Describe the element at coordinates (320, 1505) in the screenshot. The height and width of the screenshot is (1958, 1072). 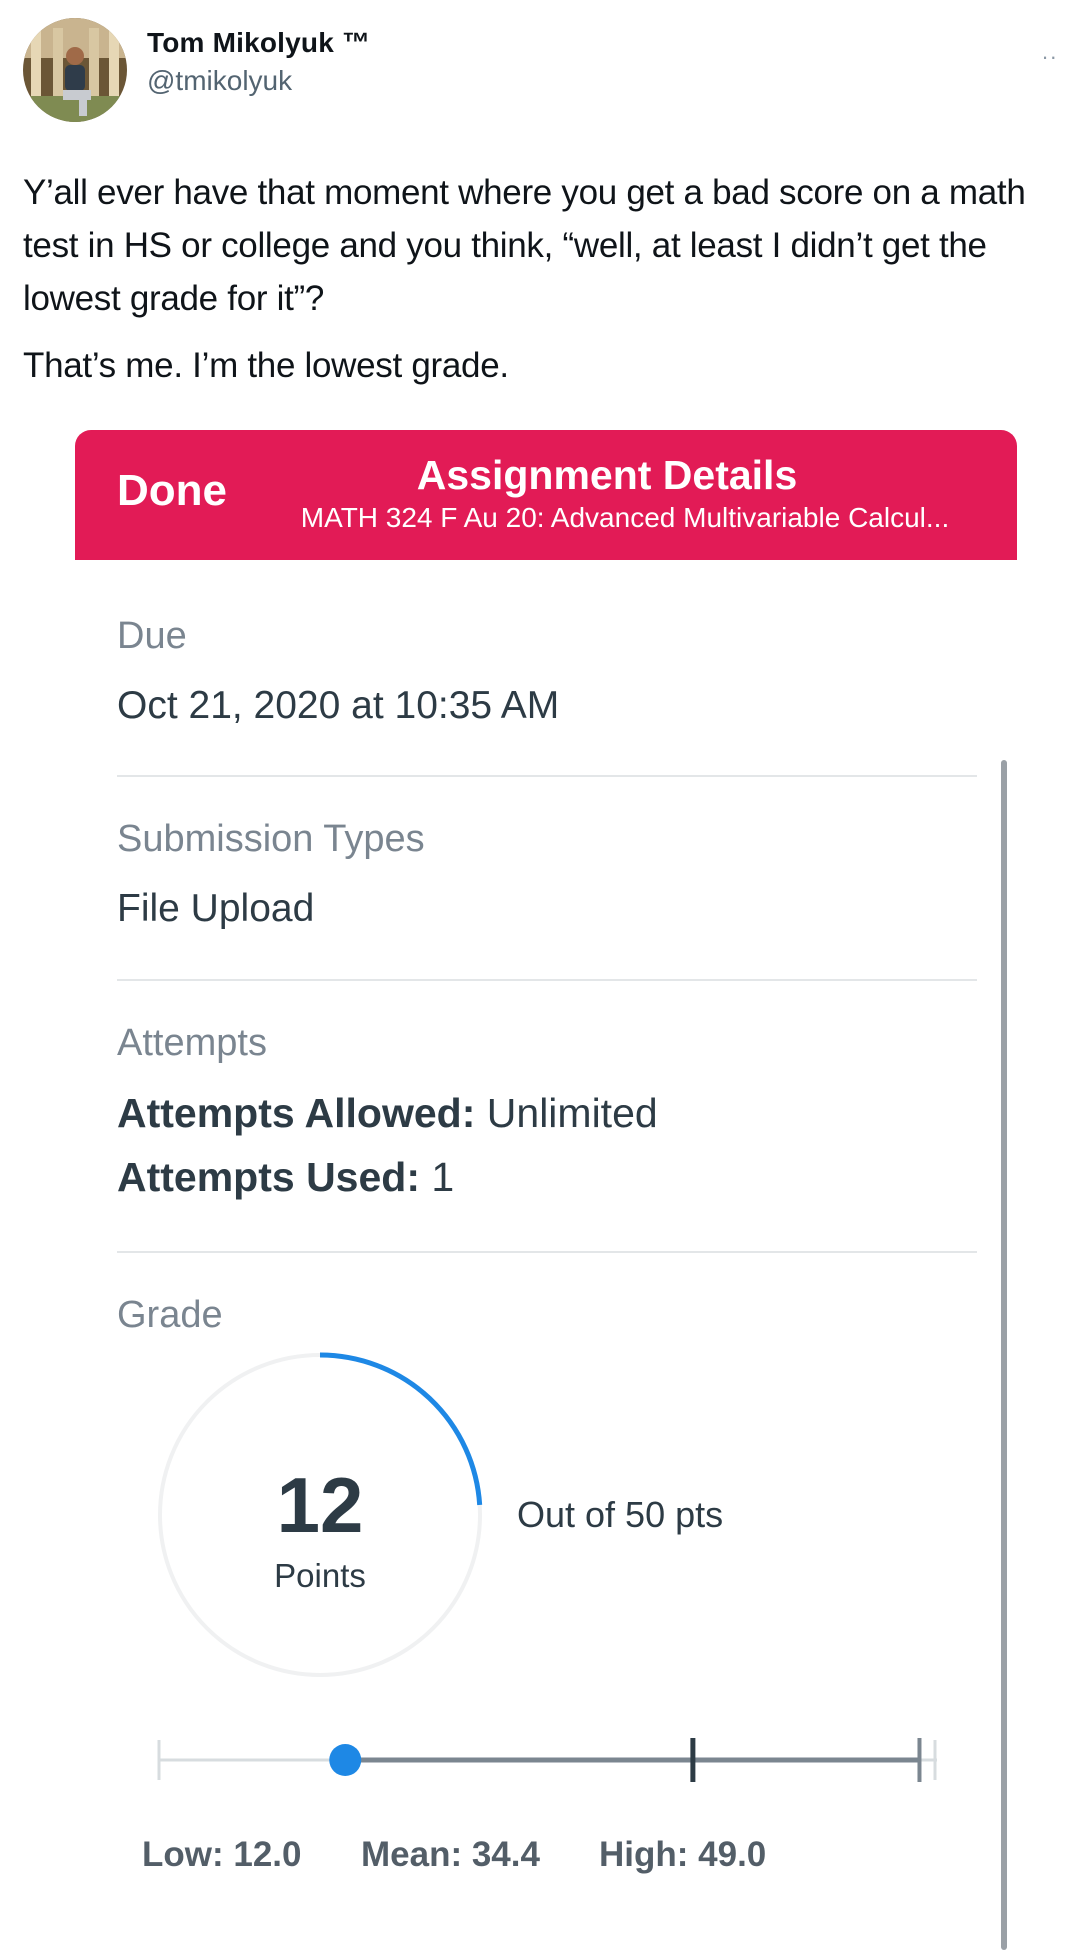
I see `grade-points: 12` at that location.